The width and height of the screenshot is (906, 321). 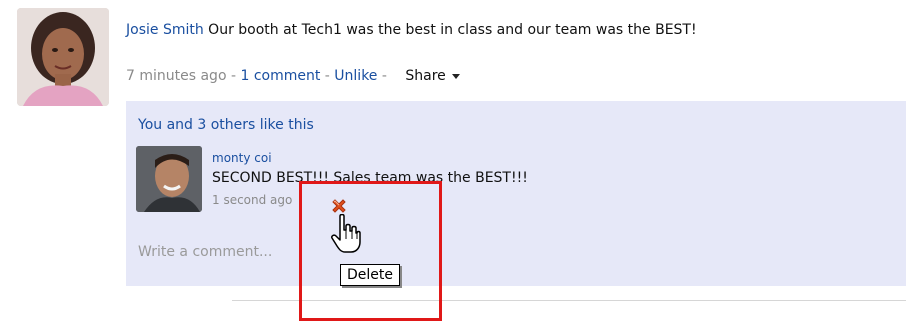 What do you see at coordinates (176, 76) in the screenshot?
I see `post-timestamp: 7 minutes ago` at bounding box center [176, 76].